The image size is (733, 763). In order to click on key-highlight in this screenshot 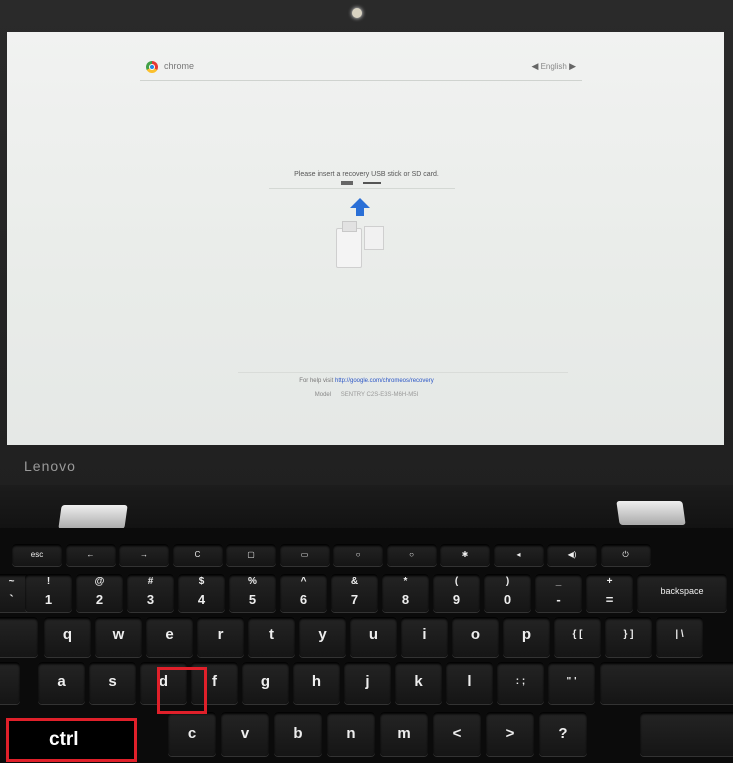, I will do `click(182, 690)`.